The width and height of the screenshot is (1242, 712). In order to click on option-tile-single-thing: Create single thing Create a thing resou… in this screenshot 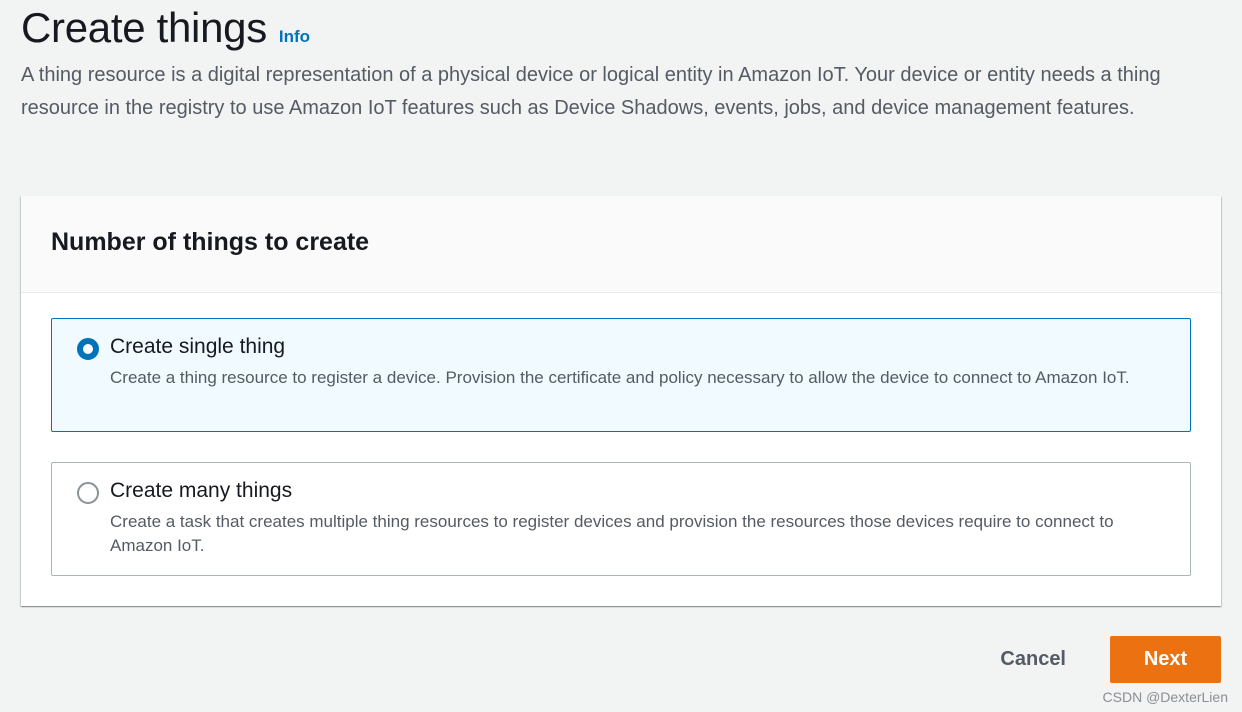, I will do `click(621, 375)`.